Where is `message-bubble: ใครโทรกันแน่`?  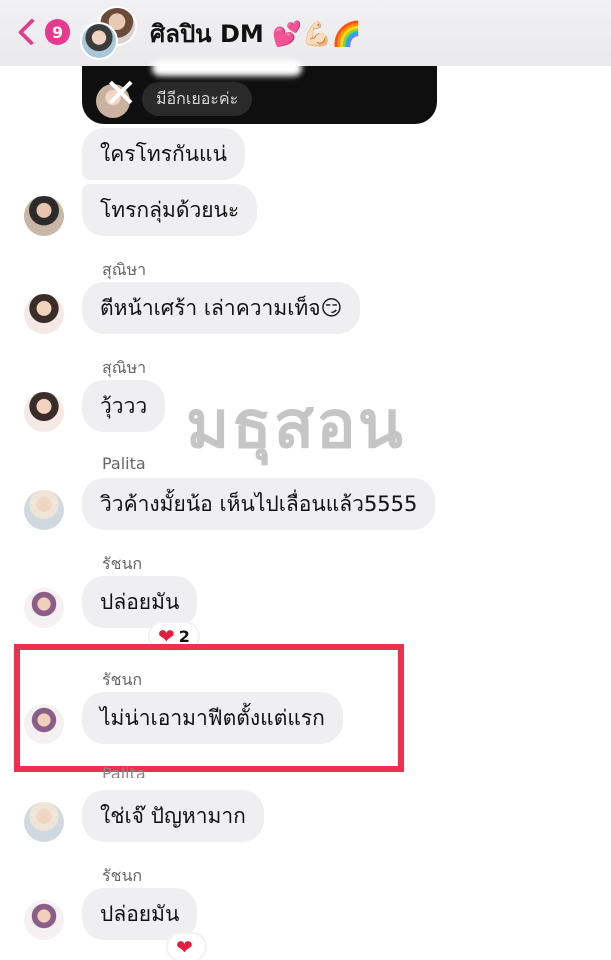 message-bubble: ใครโทรกันแน่ is located at coordinates (163, 154).